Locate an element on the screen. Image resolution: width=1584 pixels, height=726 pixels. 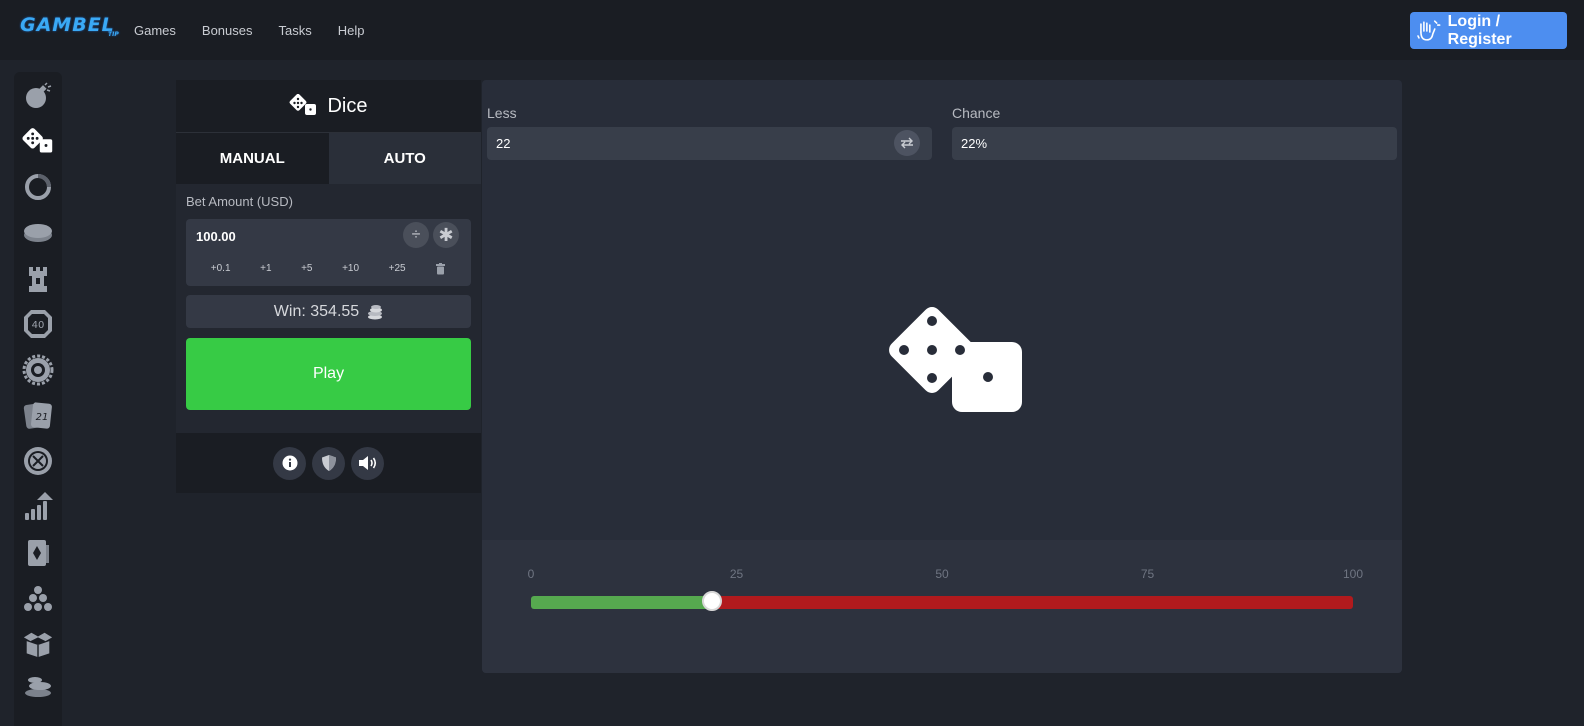
sidebar-item-coinflip is located at coordinates (38, 233).